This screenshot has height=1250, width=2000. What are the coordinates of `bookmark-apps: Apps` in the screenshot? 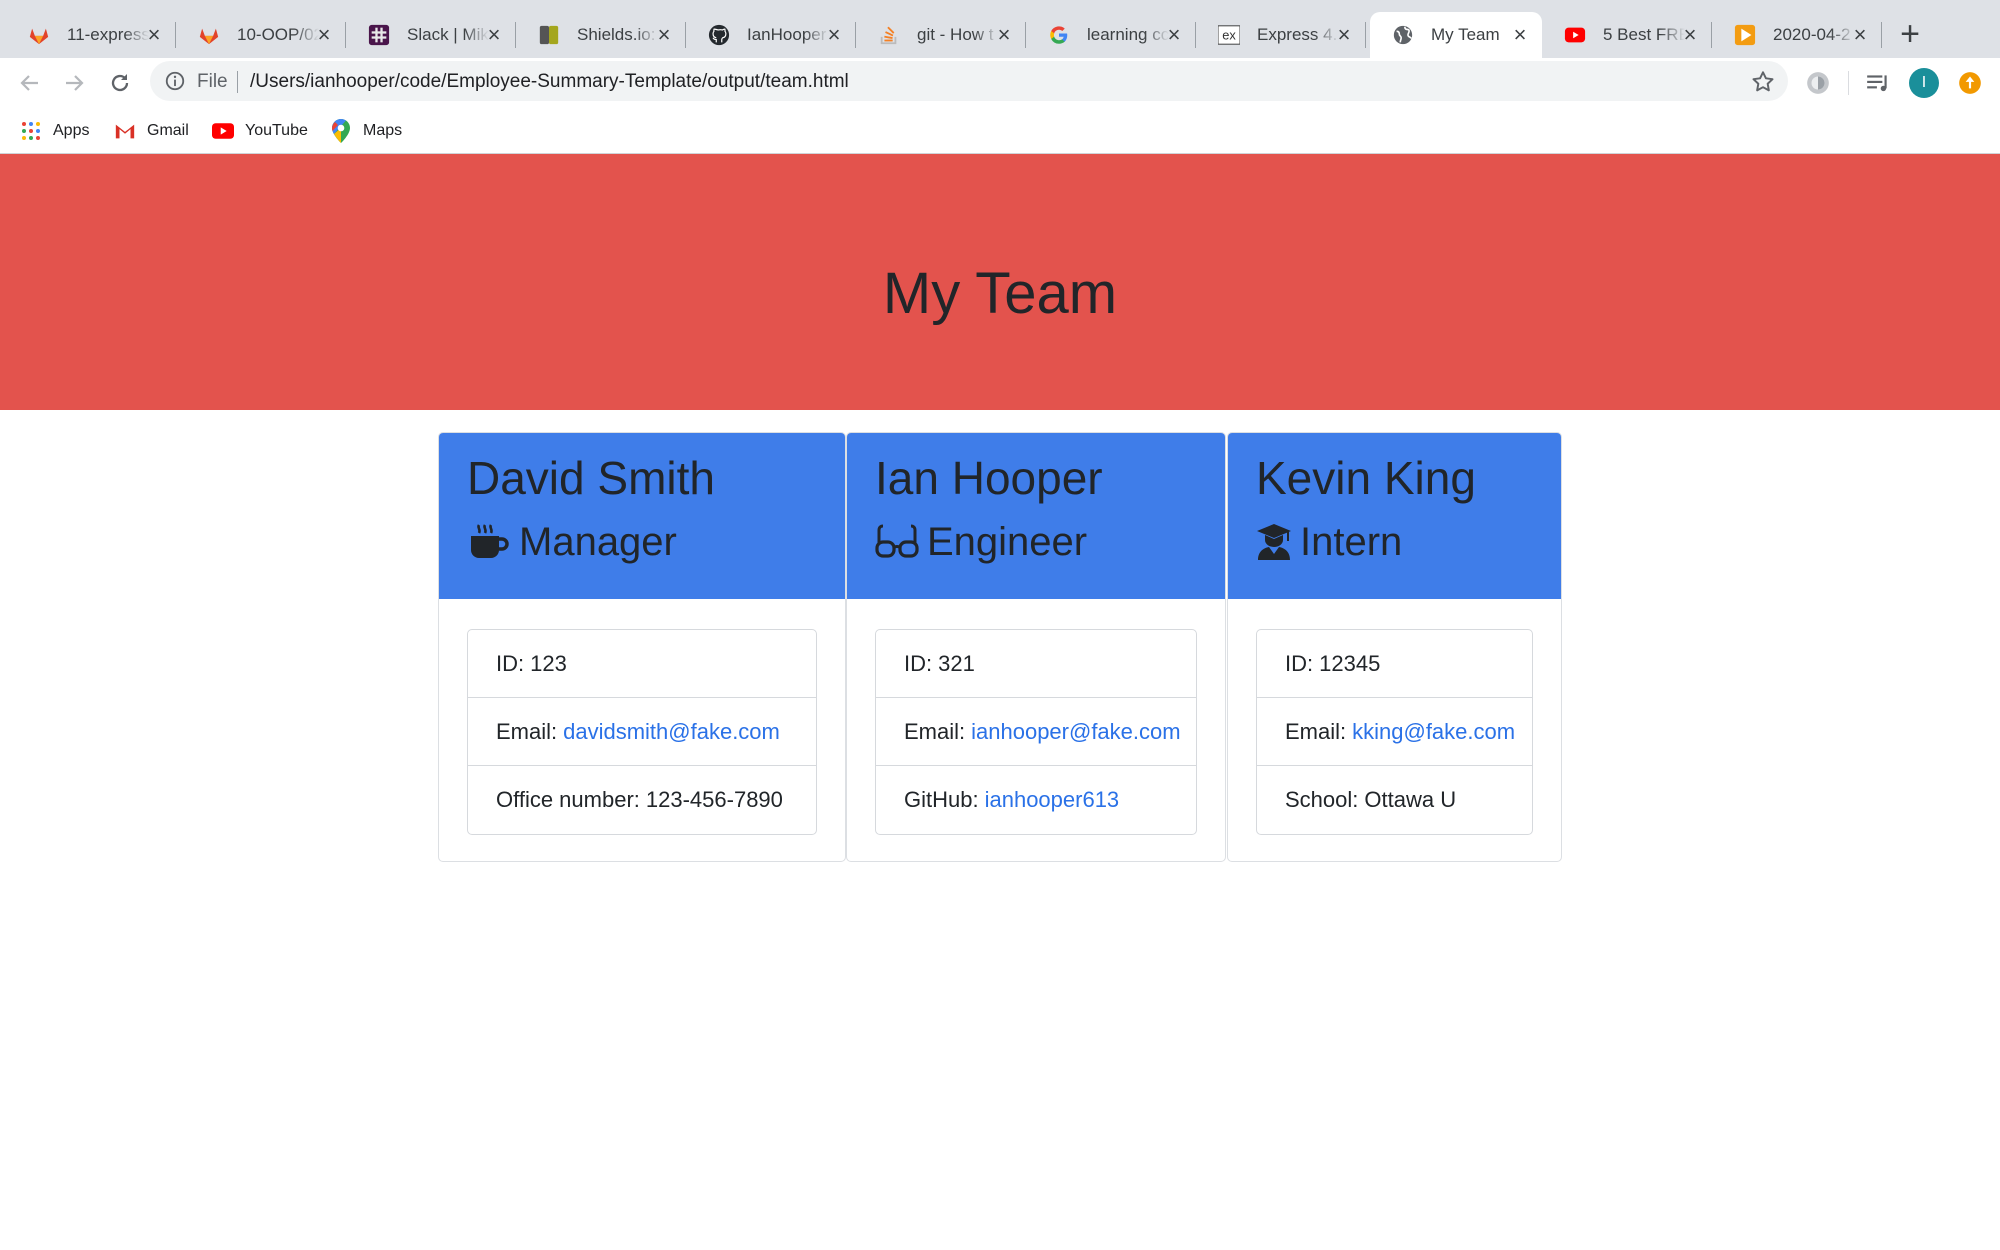 It's located at (54, 131).